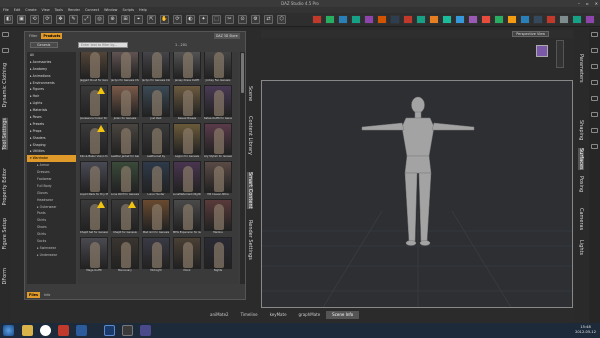  Describe the element at coordinates (151, 19) in the screenshot. I see `toolbar-tool-icon: ⇱` at that location.